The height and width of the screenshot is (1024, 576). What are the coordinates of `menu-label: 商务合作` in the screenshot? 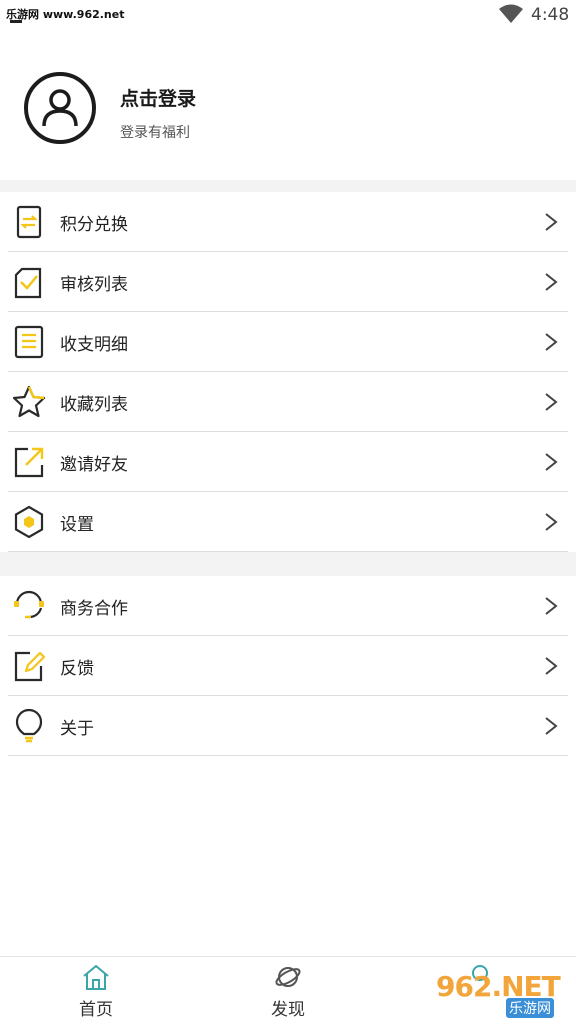 It's located at (94, 609).